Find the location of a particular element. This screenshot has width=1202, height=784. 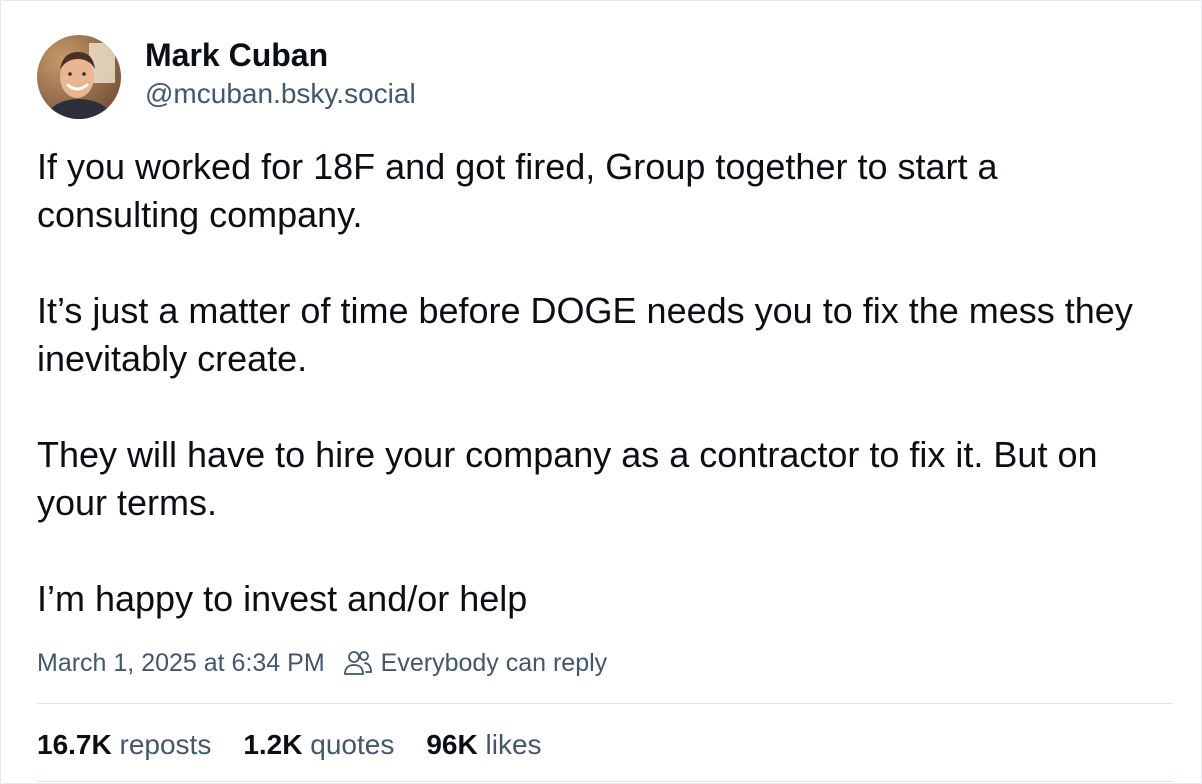

post-stats: 16.7K reposts 1.2K quotes 96K likes is located at coordinates (305, 745).